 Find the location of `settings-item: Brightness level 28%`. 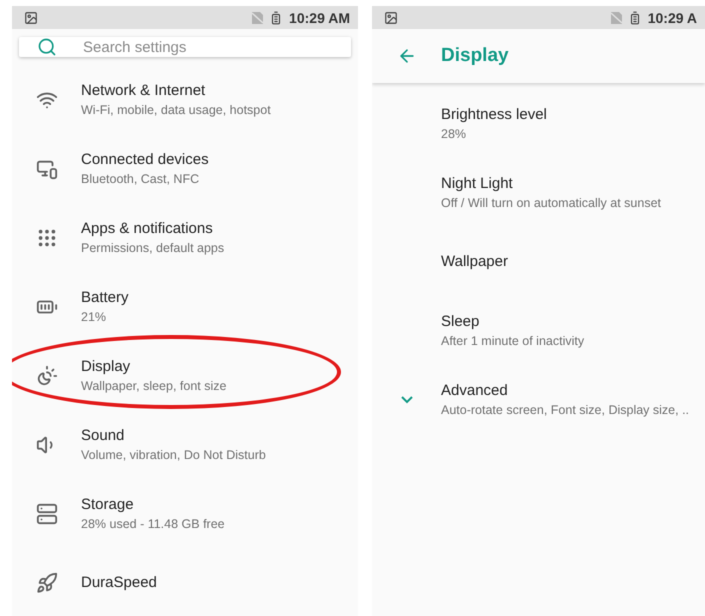

settings-item: Brightness level 28% is located at coordinates (538, 123).